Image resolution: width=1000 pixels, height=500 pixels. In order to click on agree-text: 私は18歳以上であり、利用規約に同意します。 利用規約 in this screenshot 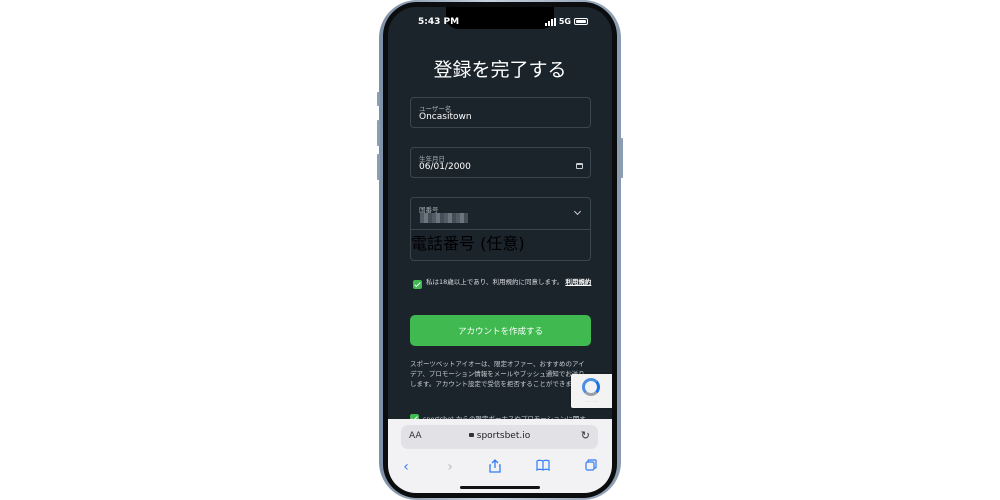, I will do `click(511, 282)`.